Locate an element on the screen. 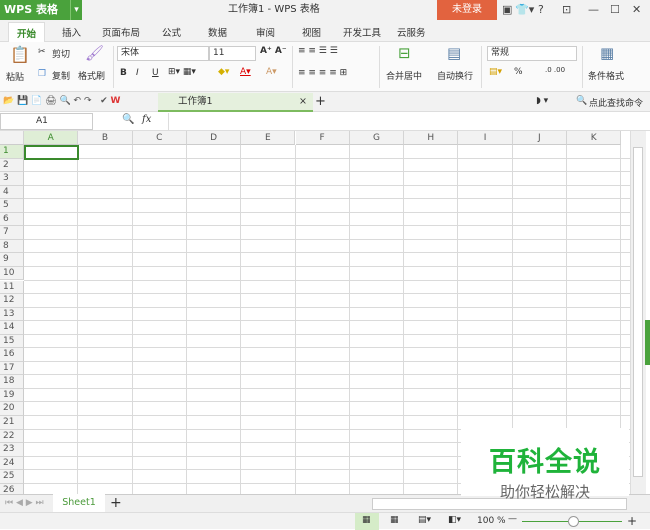 This screenshot has height=530, width=650. row-header: 4 is located at coordinates (12, 192).